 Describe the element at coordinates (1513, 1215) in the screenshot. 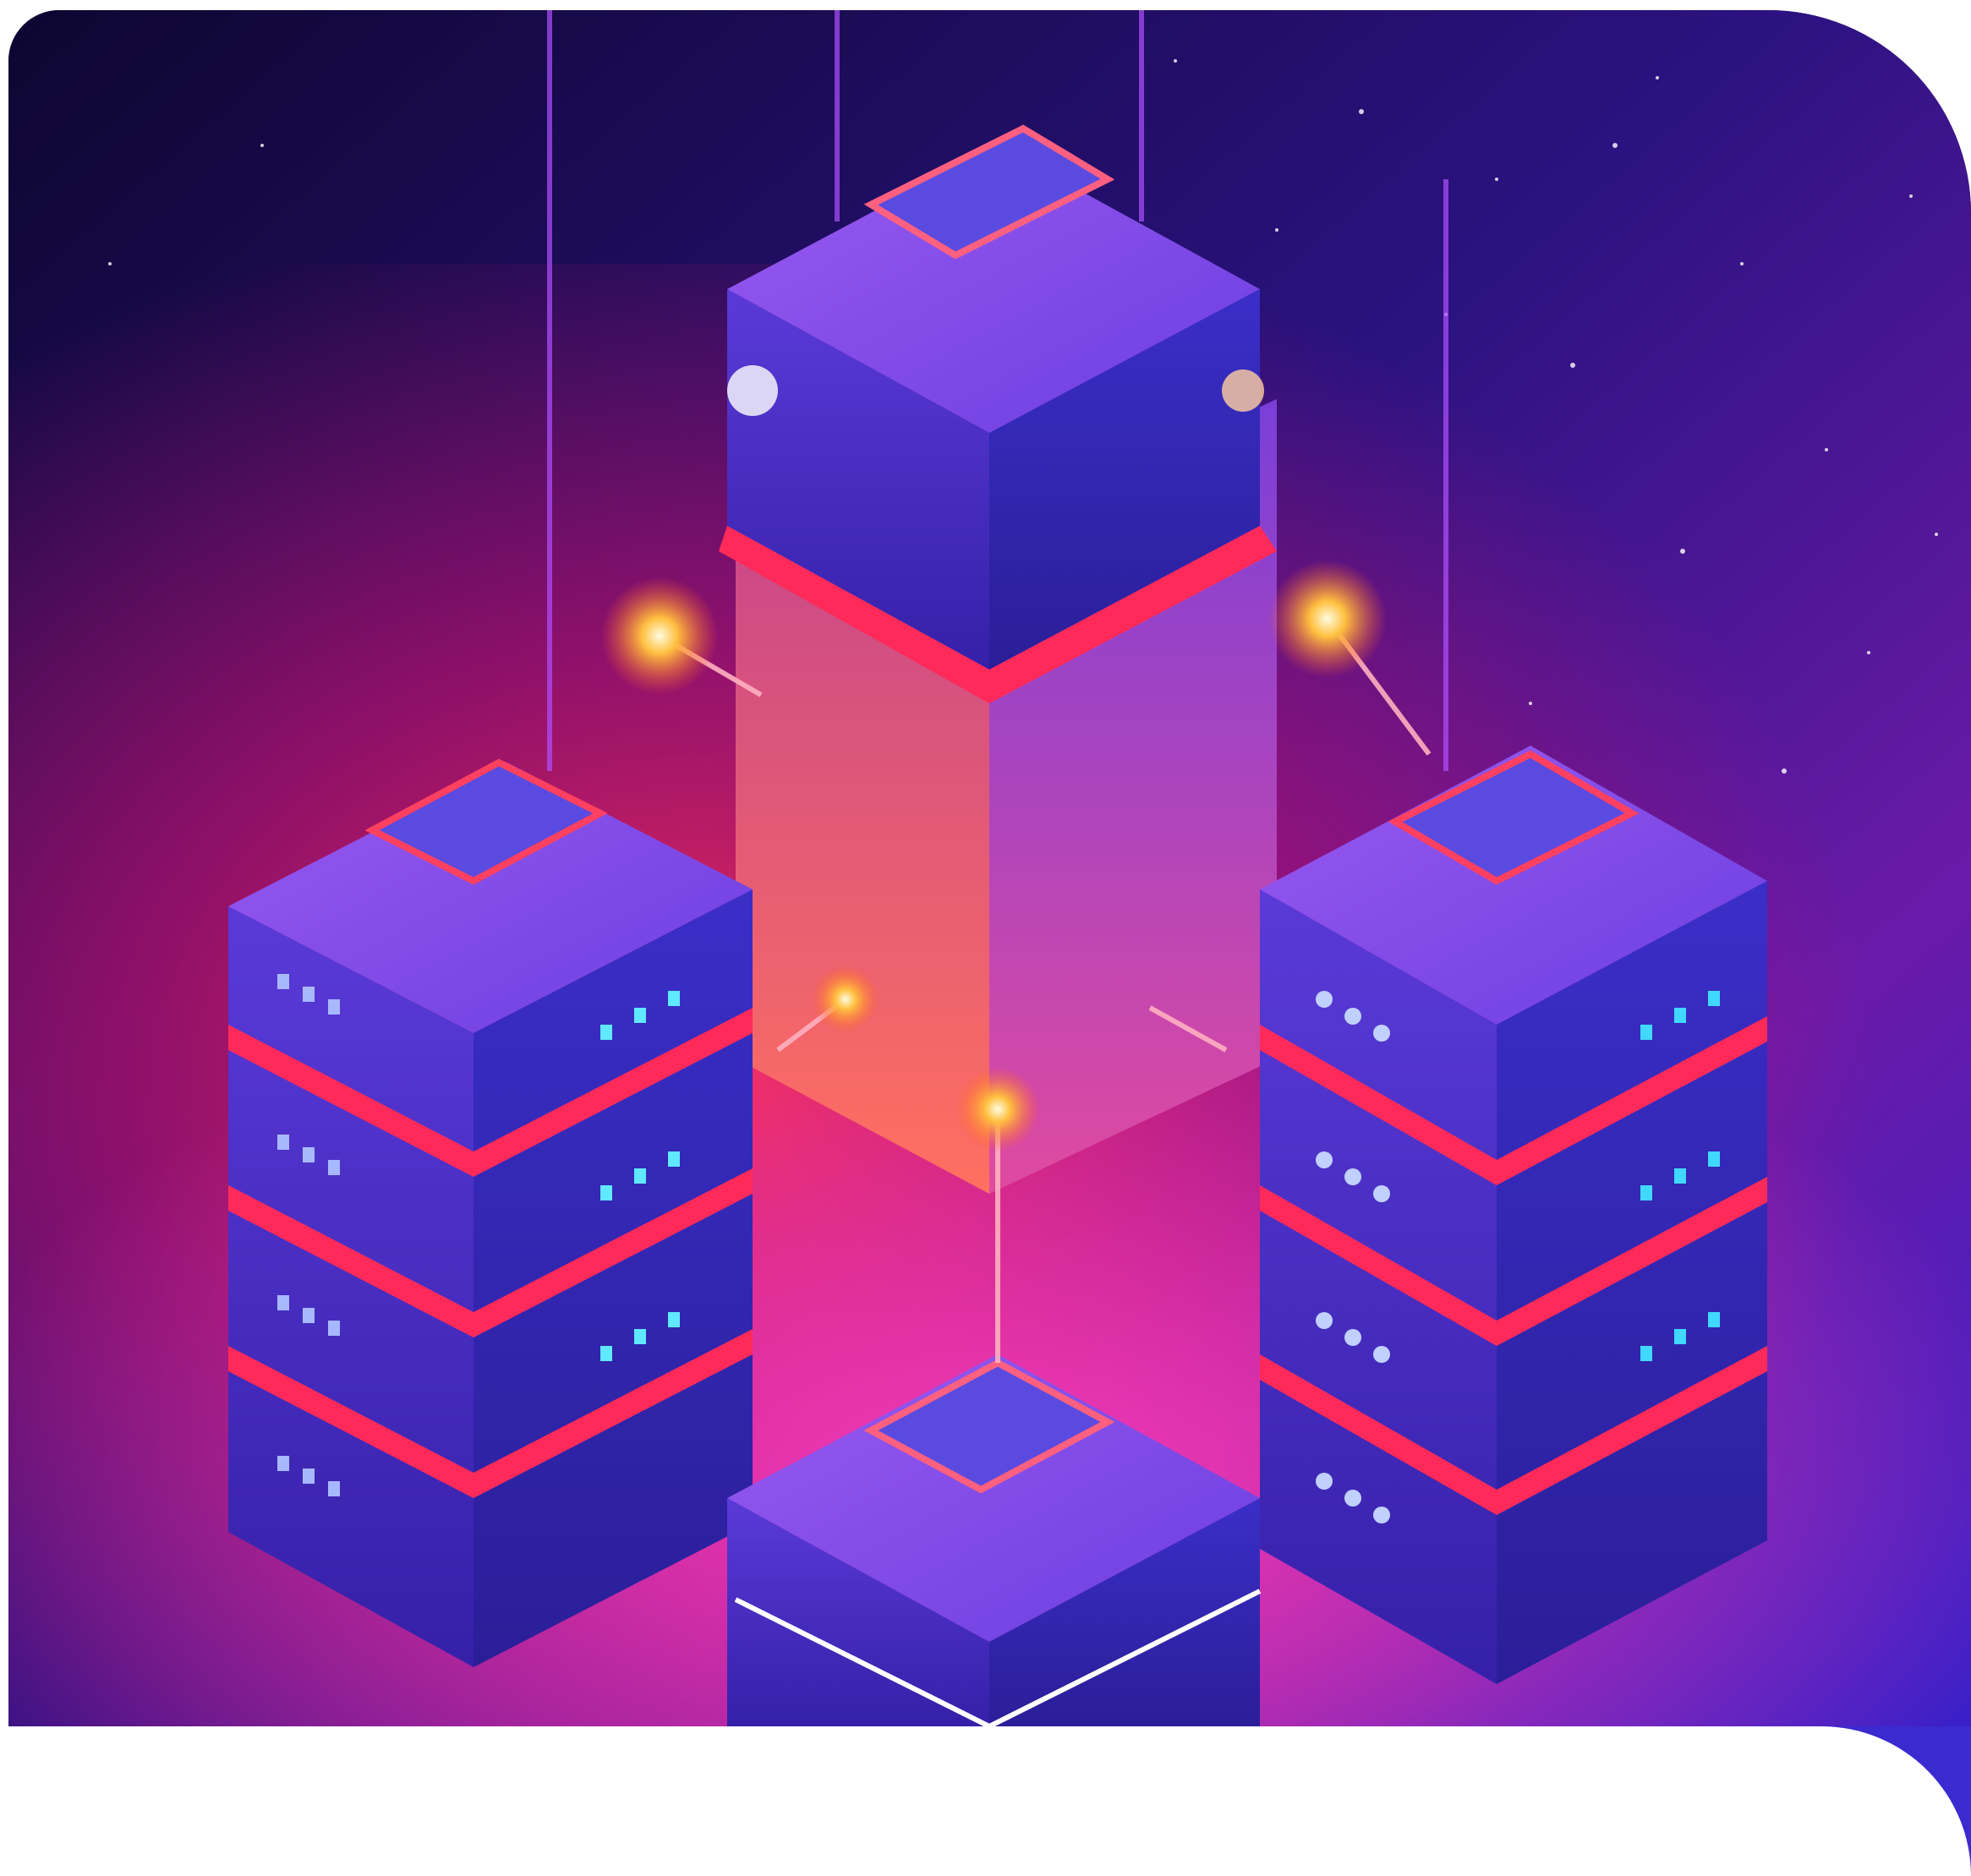

I see `right-server-stack` at that location.